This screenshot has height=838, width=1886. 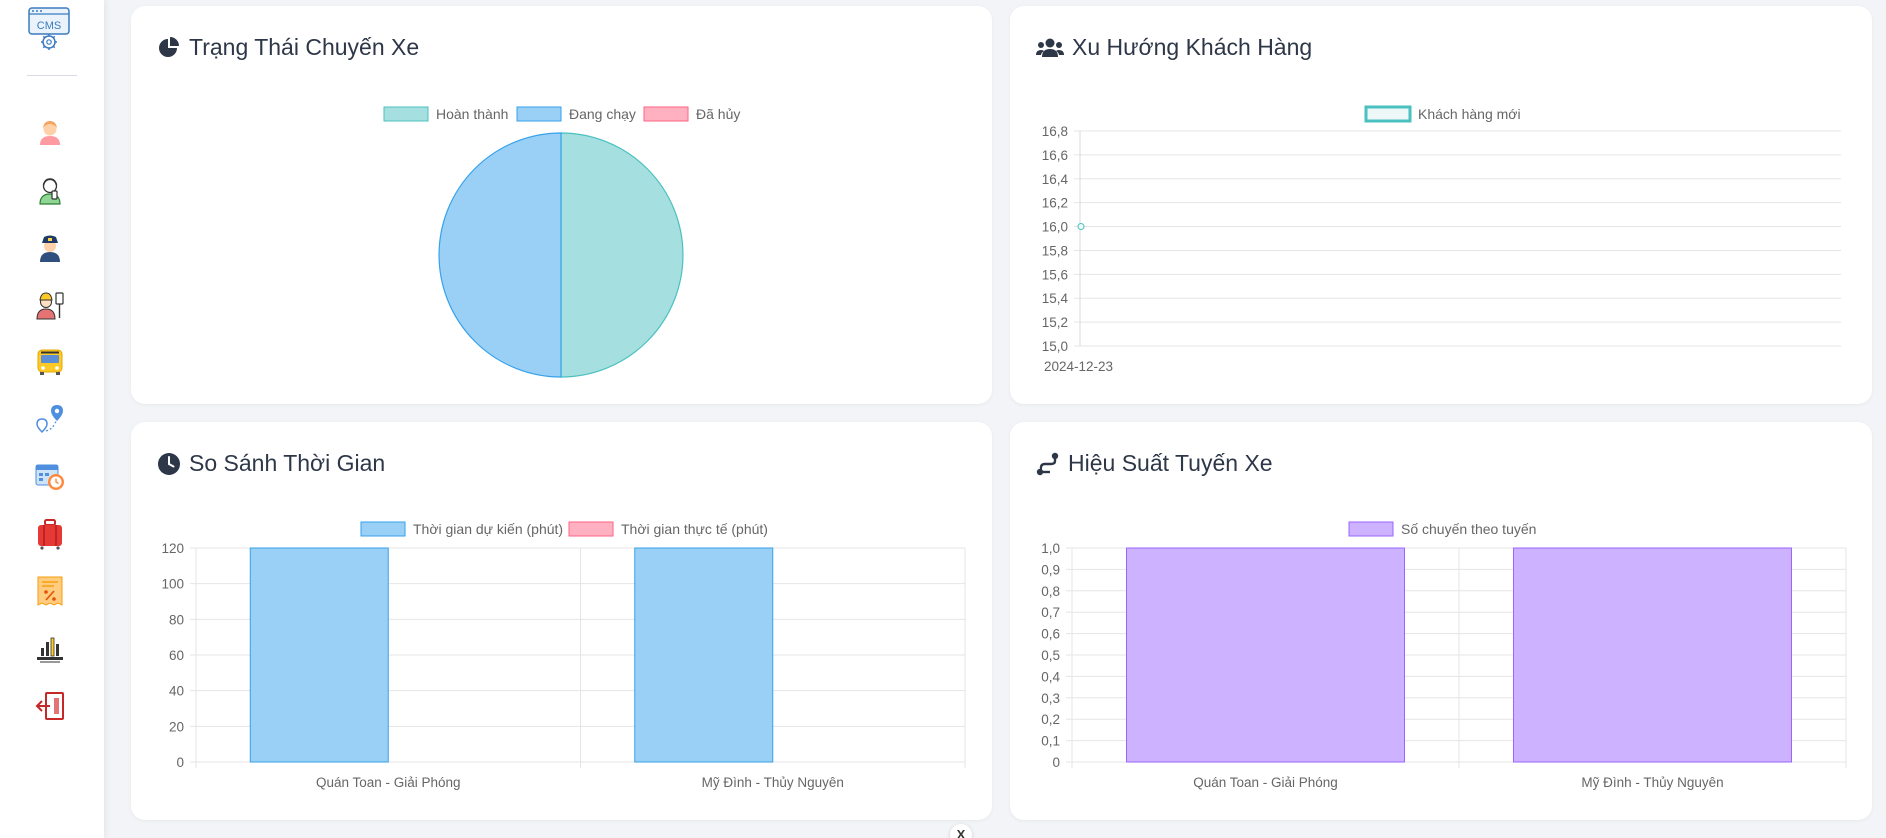 I want to click on pie-legend: Hoàn thành Đang chạy Đã hủy, so click(x=561, y=114).